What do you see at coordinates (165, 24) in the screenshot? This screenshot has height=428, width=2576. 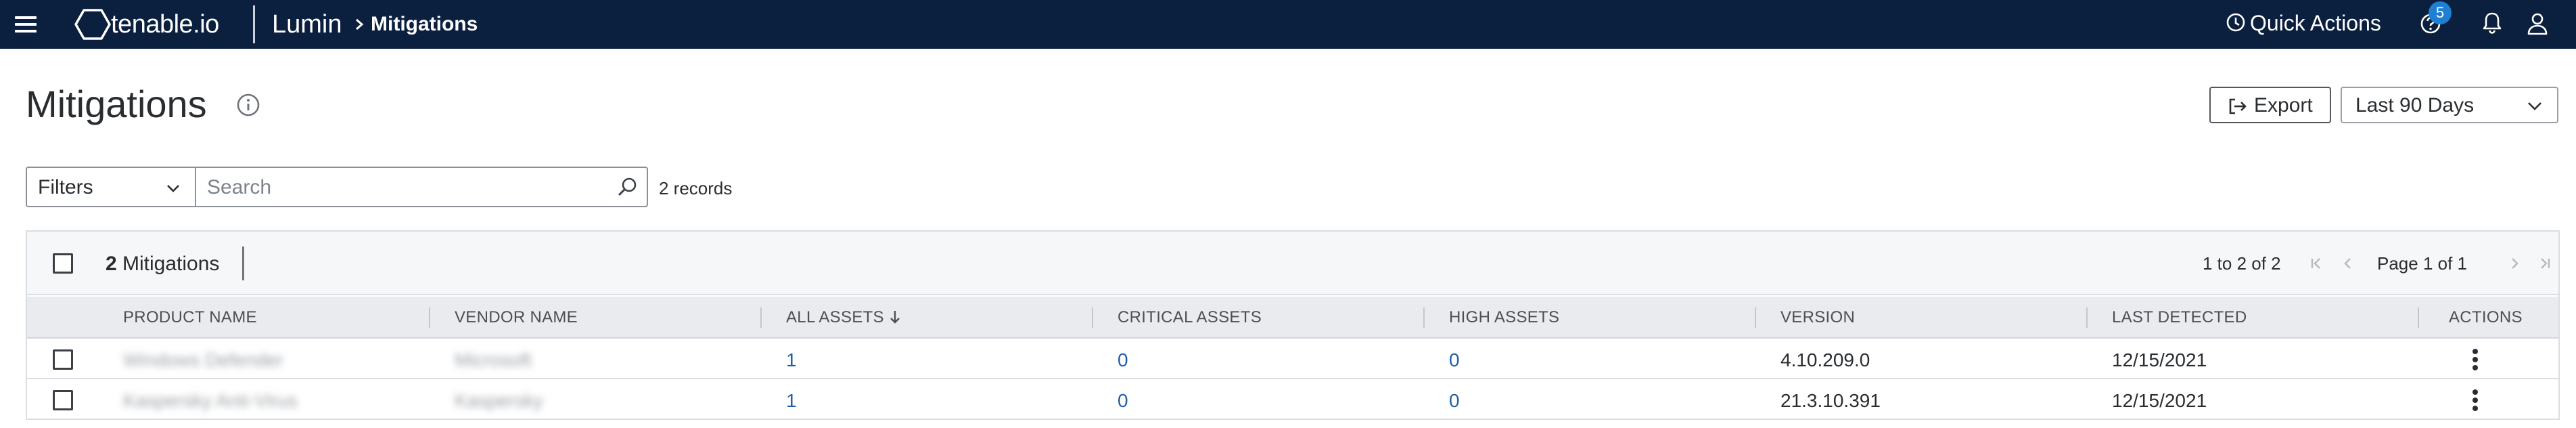 I see `brand-name: tenable.io` at bounding box center [165, 24].